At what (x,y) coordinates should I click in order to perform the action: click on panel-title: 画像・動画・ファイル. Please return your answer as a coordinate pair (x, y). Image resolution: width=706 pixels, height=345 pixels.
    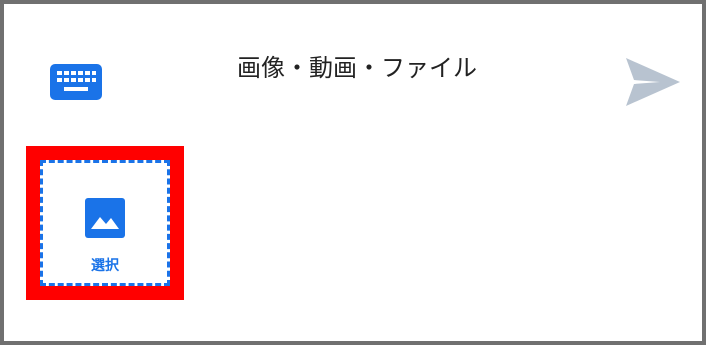
    Looking at the image, I should click on (357, 68).